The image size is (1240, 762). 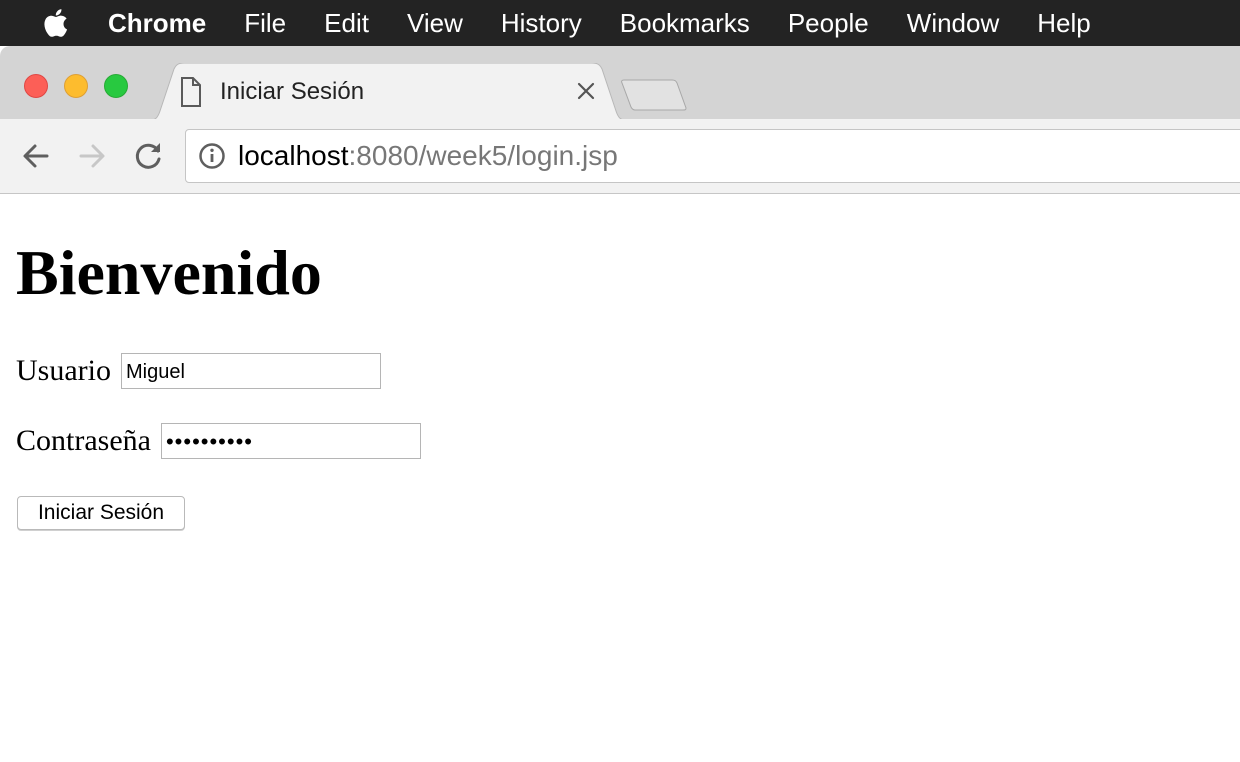 I want to click on menu-file: File, so click(x=265, y=23).